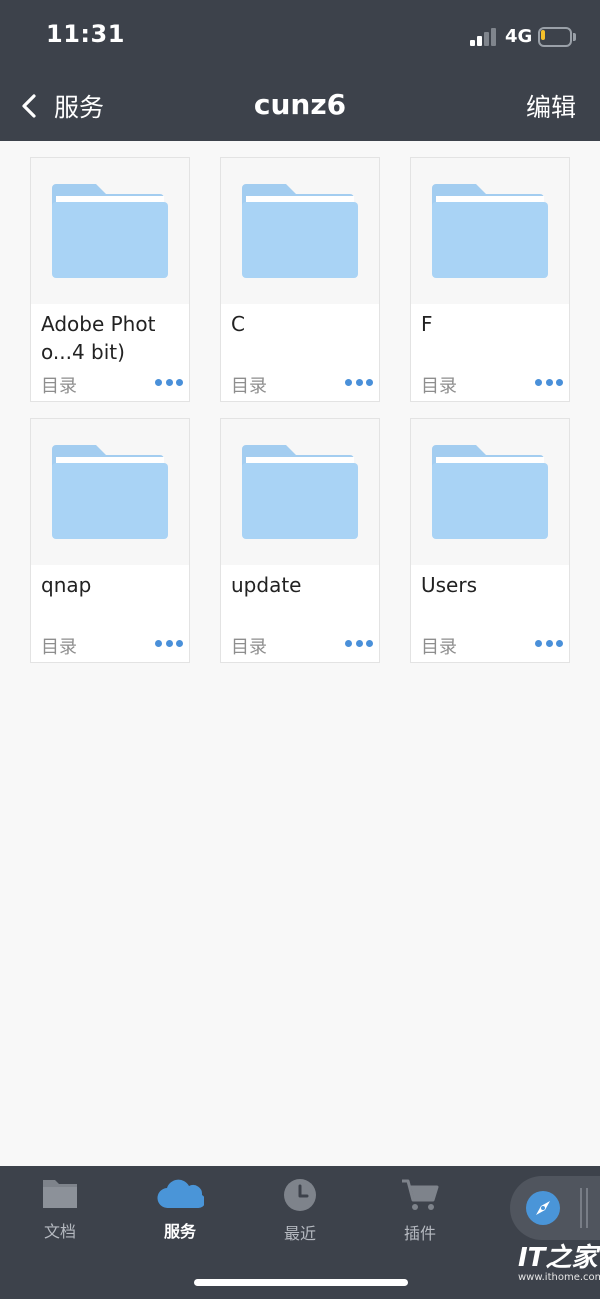 The image size is (600, 1299). What do you see at coordinates (427, 324) in the screenshot?
I see `folder-name: F` at bounding box center [427, 324].